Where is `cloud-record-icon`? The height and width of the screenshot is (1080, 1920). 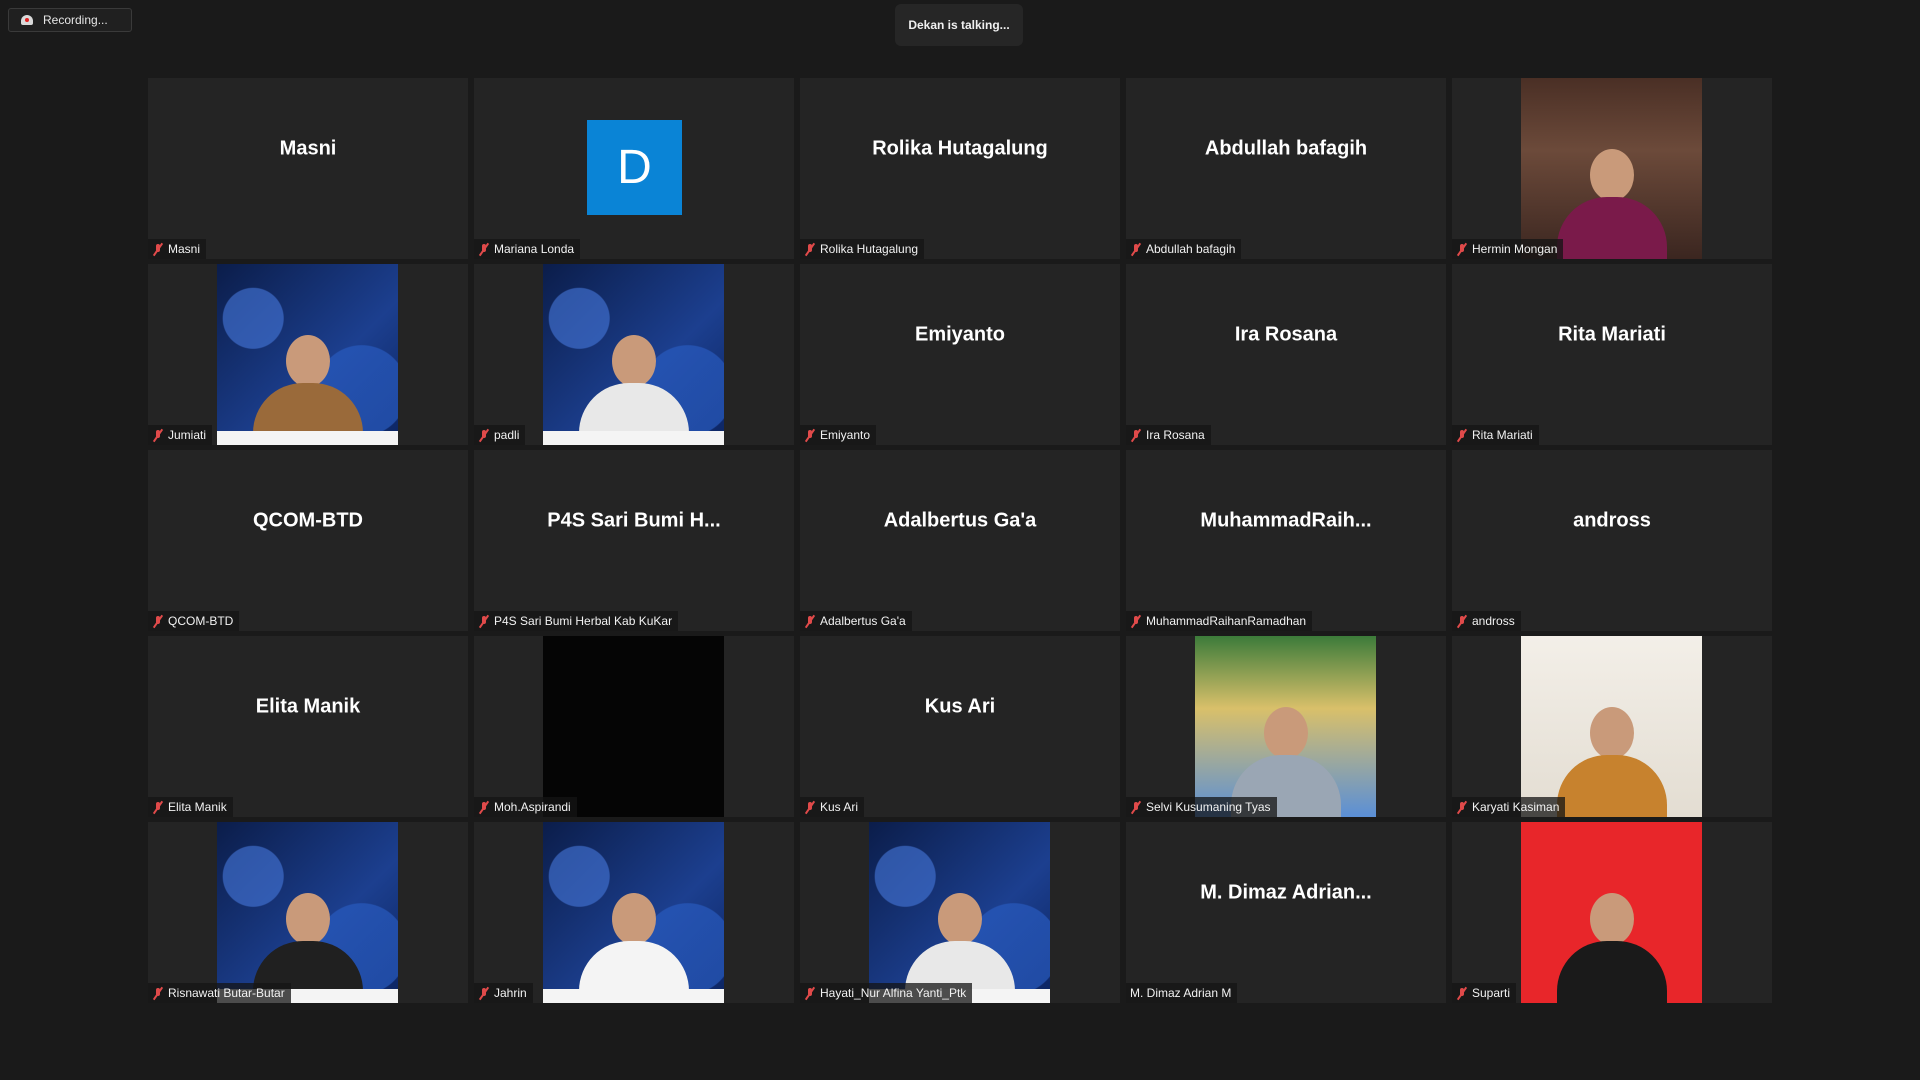 cloud-record-icon is located at coordinates (27, 20).